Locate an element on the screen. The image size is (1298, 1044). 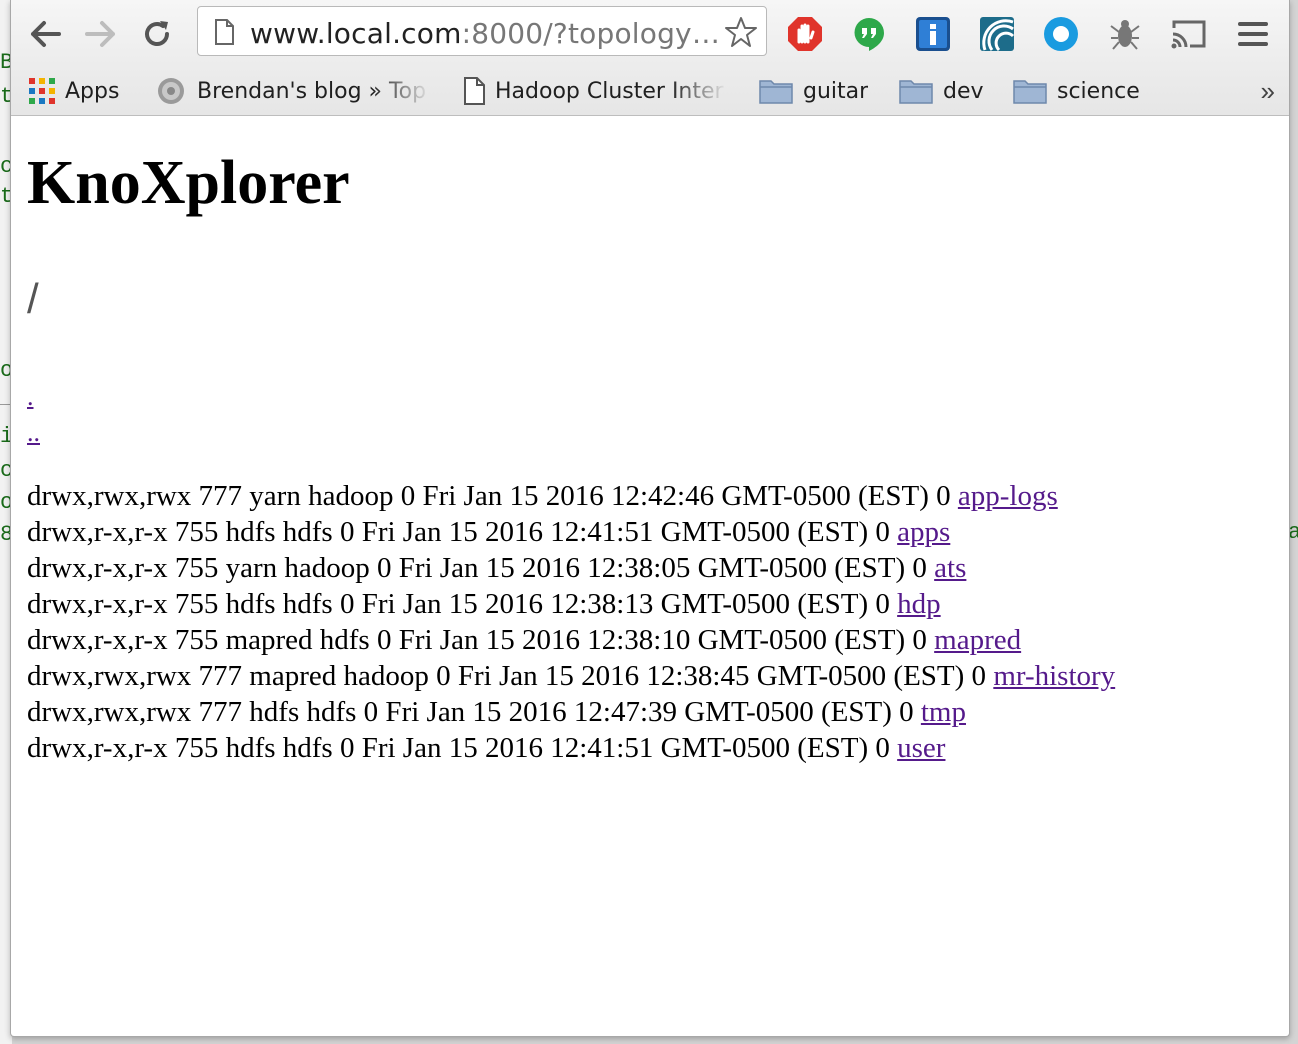
back-button is located at coordinates (45, 34).